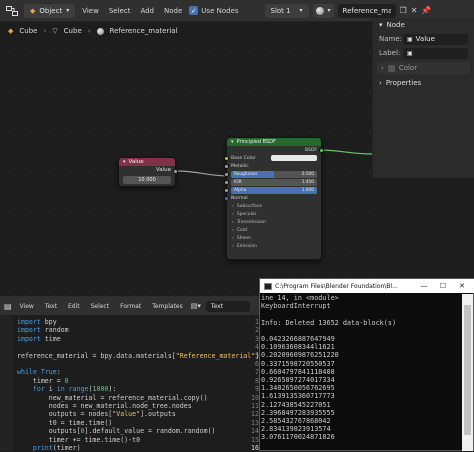 The height and width of the screenshot is (452, 474). Describe the element at coordinates (226, 174) in the screenshot. I see `roughness-socket` at that location.